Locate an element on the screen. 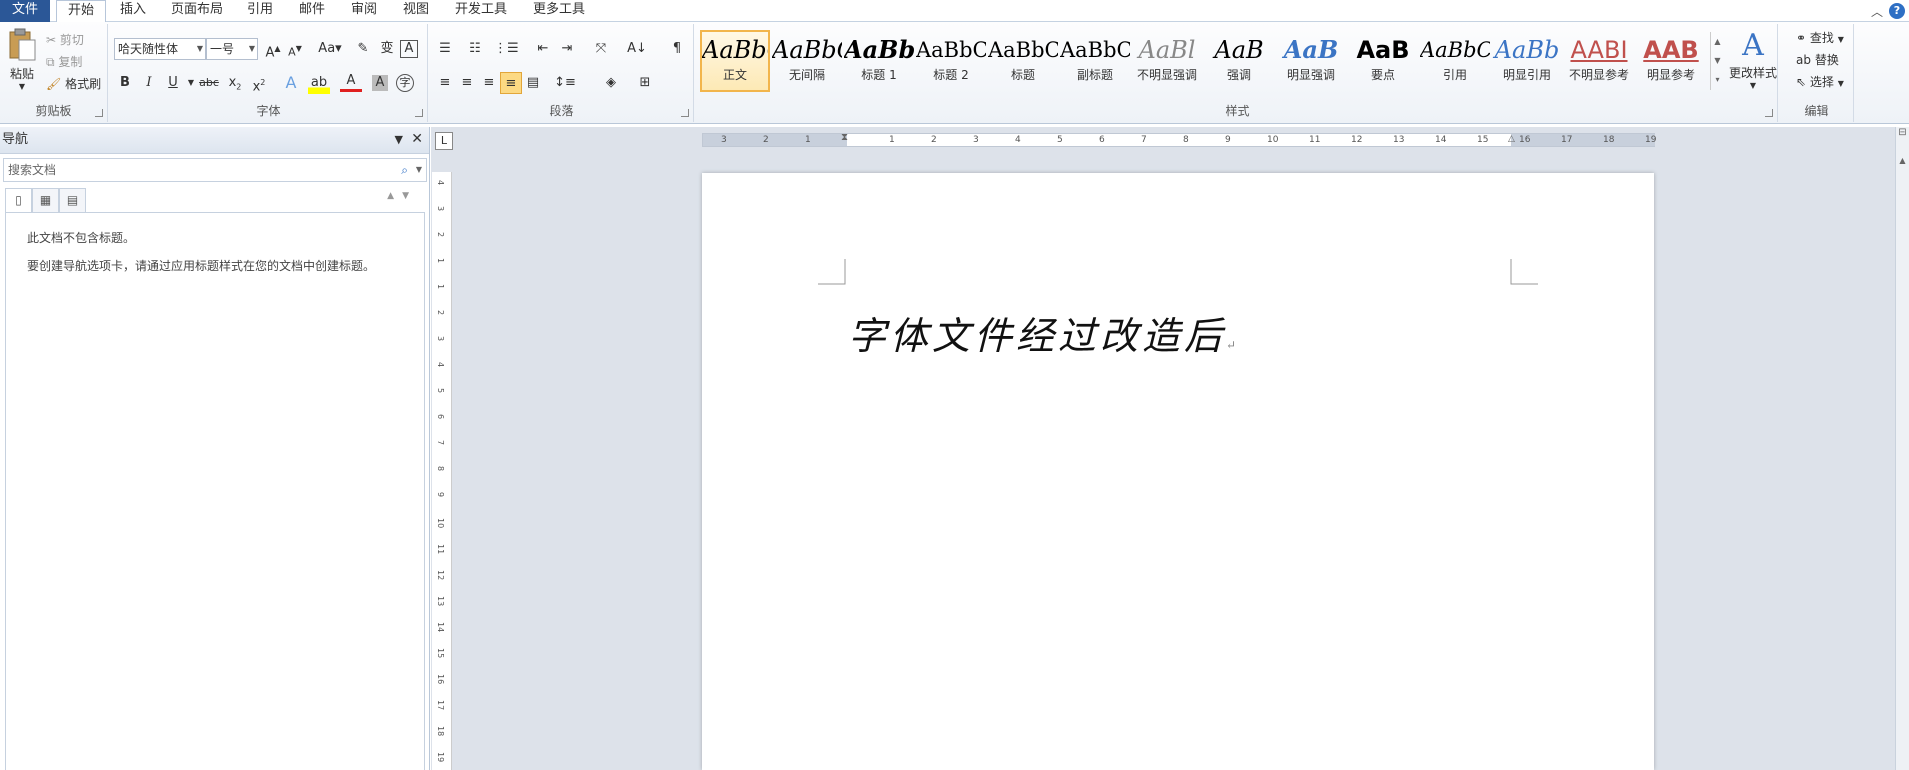  tab-review: 审阅 is located at coordinates (364, 11).